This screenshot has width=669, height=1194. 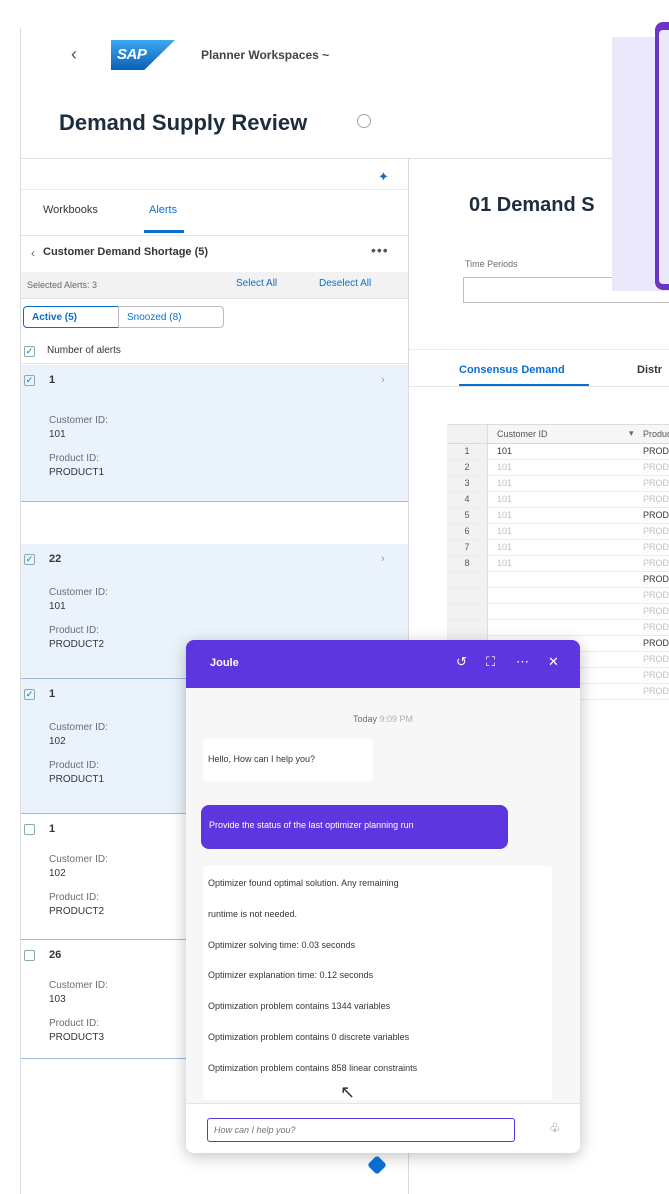 I want to click on chat-footer: ♧, so click(x=383, y=1128).